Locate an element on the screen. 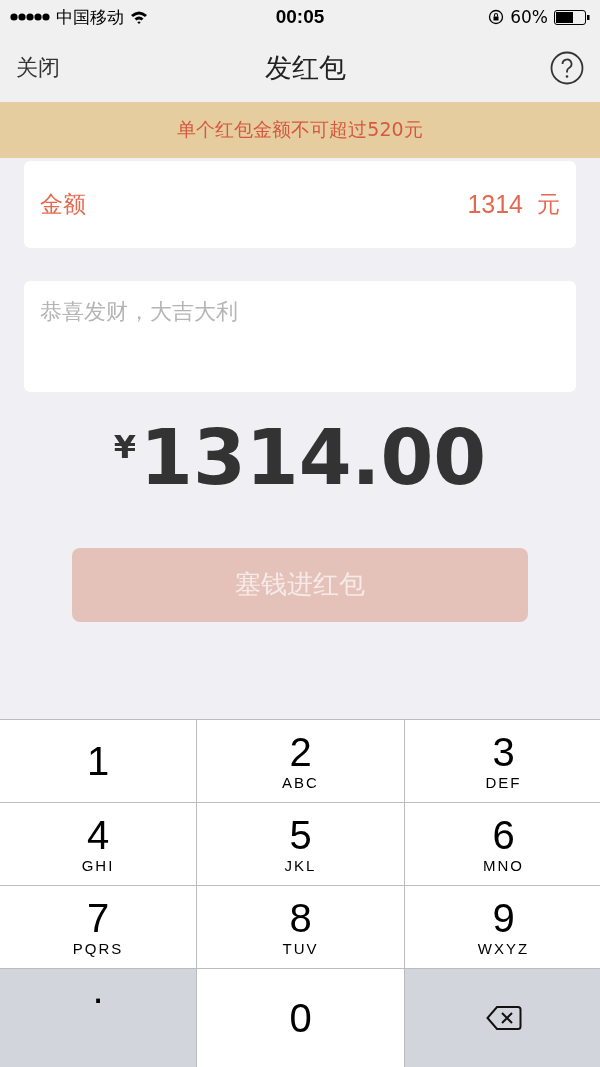 This screenshot has width=600, height=1067. limit-notice: 单个红包金额不可超过520元 is located at coordinates (300, 130).